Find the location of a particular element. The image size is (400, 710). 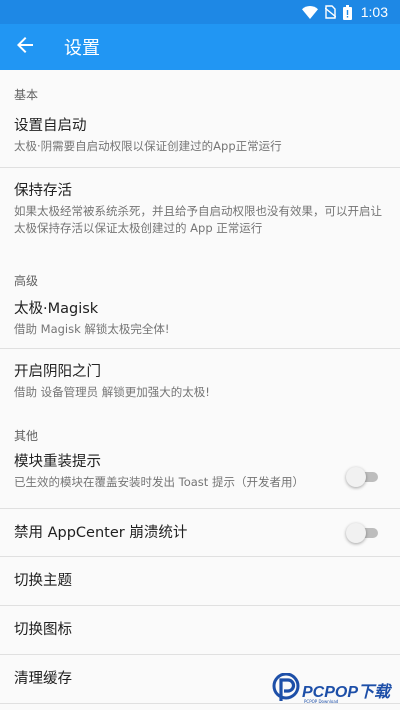

setting-switch-icon-title: 切换图标 is located at coordinates (43, 630).